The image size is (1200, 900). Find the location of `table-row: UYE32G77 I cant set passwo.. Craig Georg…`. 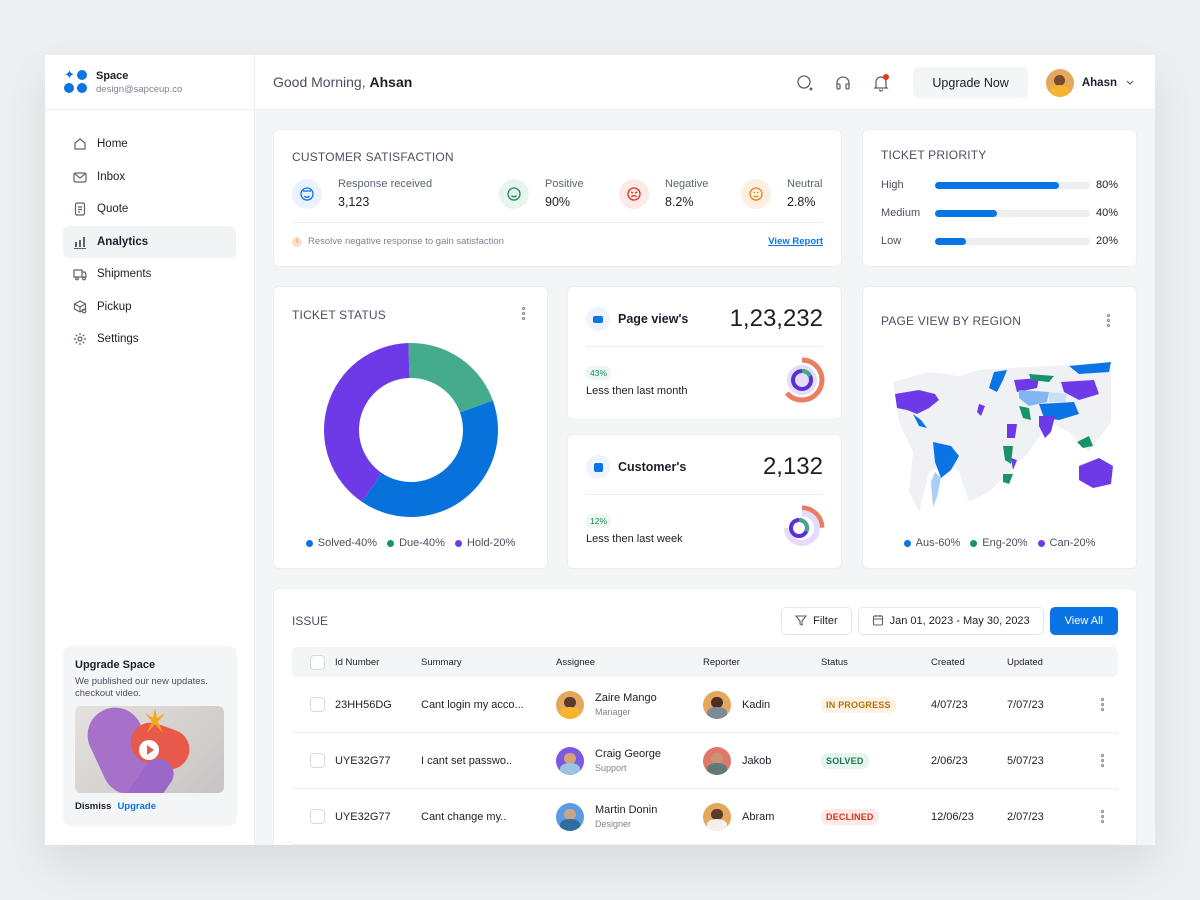

table-row: UYE32G77 I cant set passwo.. Craig Georg… is located at coordinates (705, 761).